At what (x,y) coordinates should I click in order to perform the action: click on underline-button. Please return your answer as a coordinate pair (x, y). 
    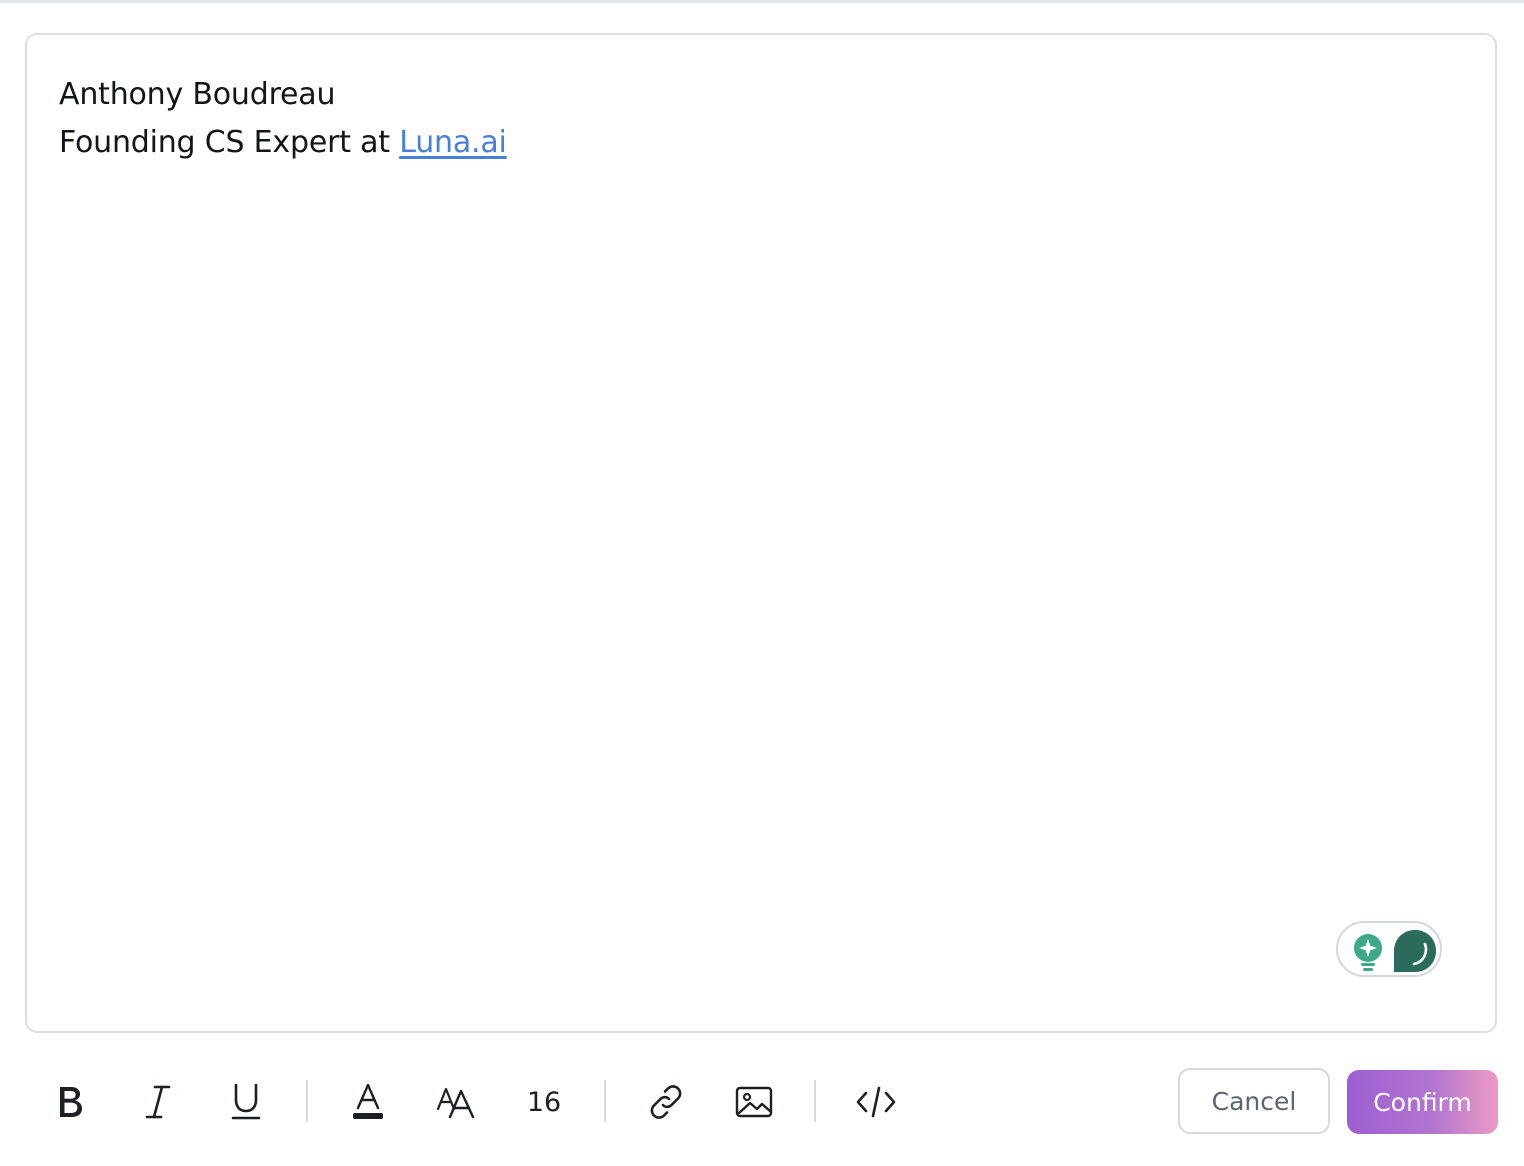
    Looking at the image, I should click on (246, 1102).